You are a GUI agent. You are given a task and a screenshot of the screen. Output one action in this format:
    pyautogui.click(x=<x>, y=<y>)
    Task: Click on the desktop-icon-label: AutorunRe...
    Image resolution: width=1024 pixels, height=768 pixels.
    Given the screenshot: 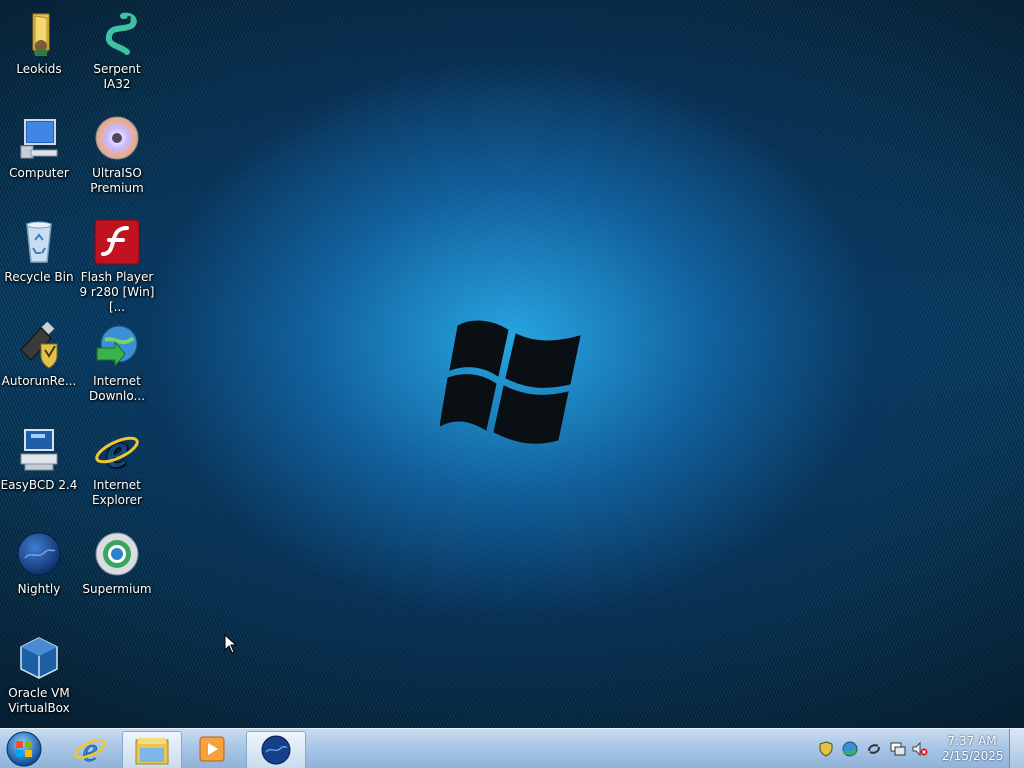 What is the action you would take?
    pyautogui.click(x=39, y=381)
    